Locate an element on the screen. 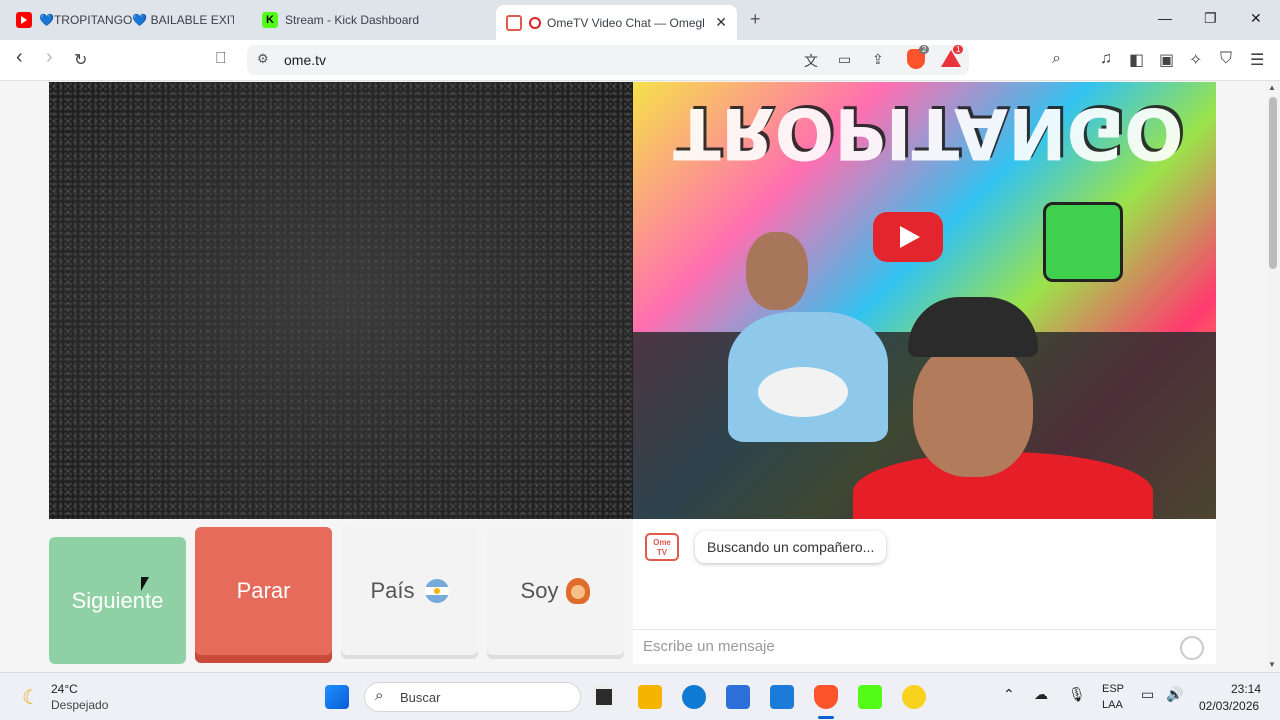  reload-icon: ↻ is located at coordinates (80, 60).